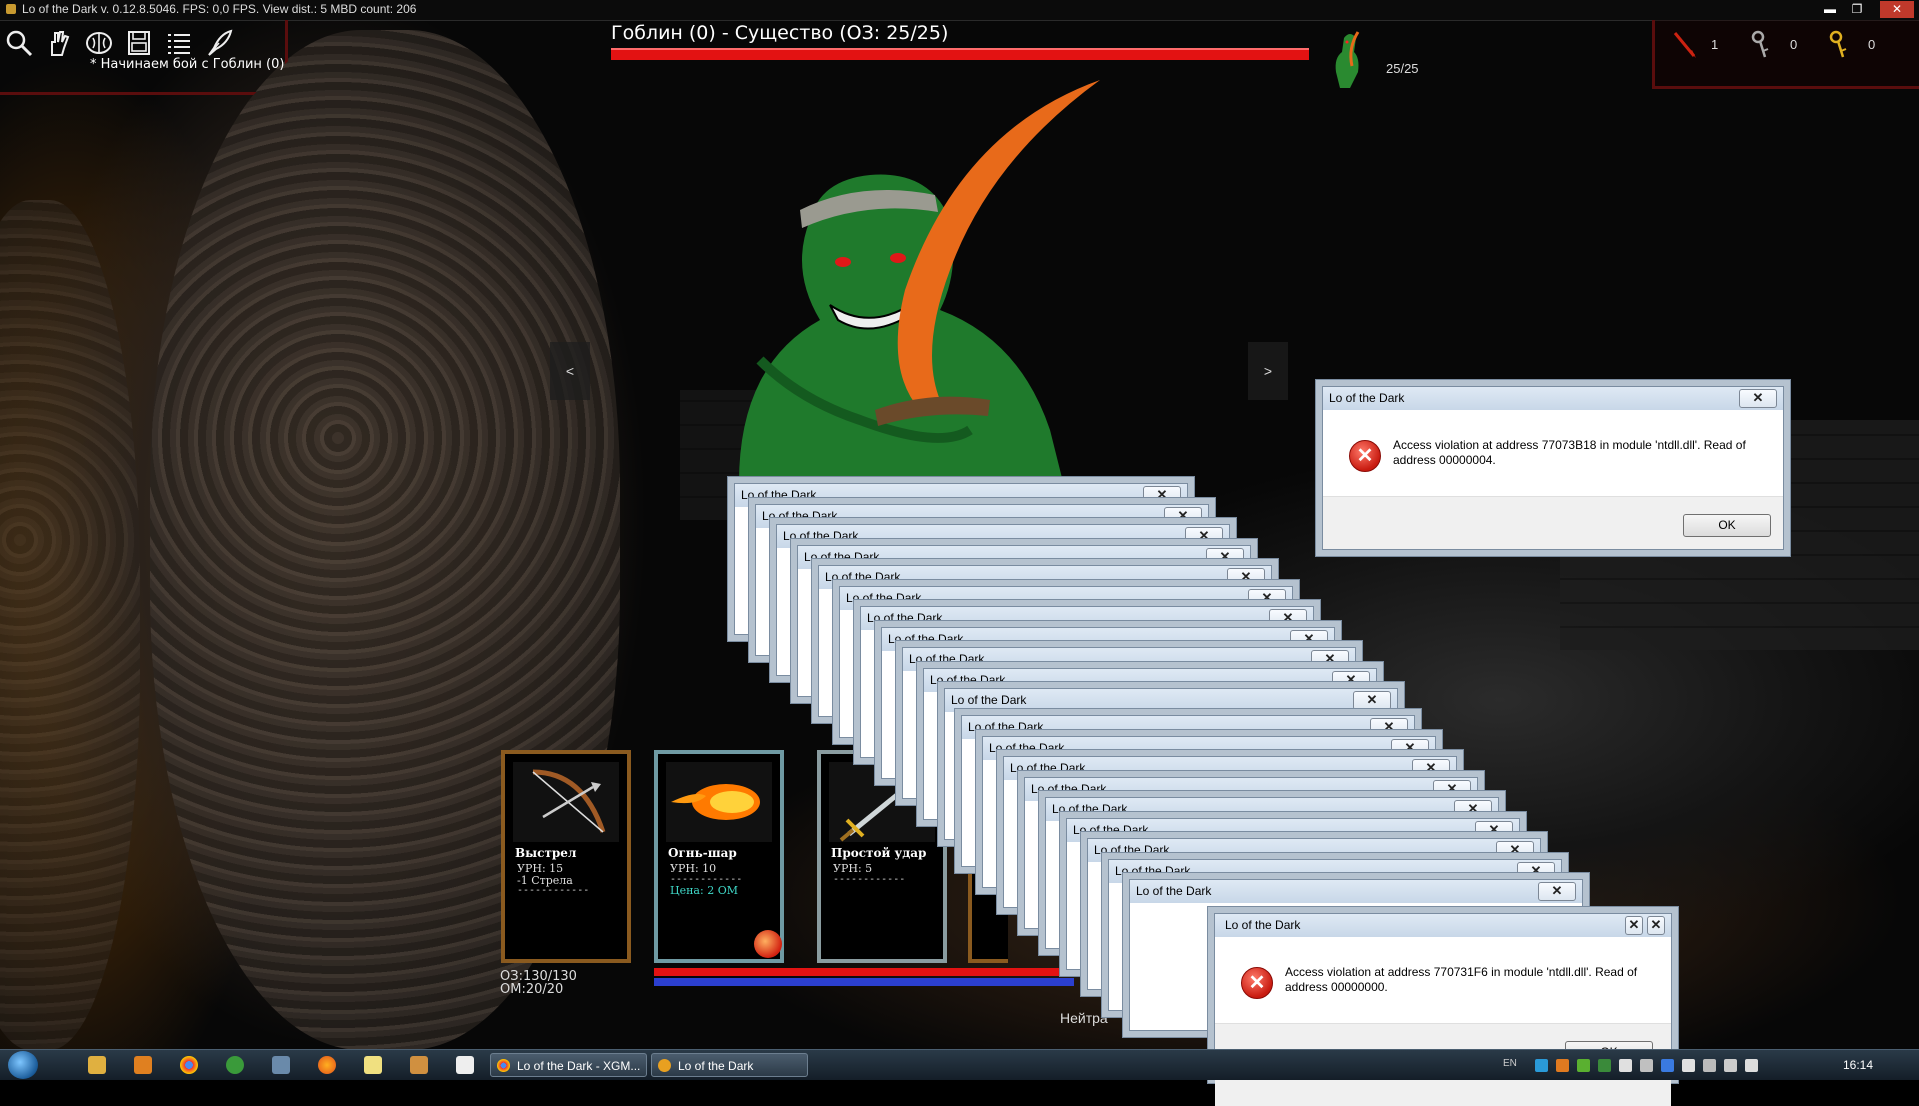  Describe the element at coordinates (465, 1065) in the screenshot. I see `document-icon` at that location.